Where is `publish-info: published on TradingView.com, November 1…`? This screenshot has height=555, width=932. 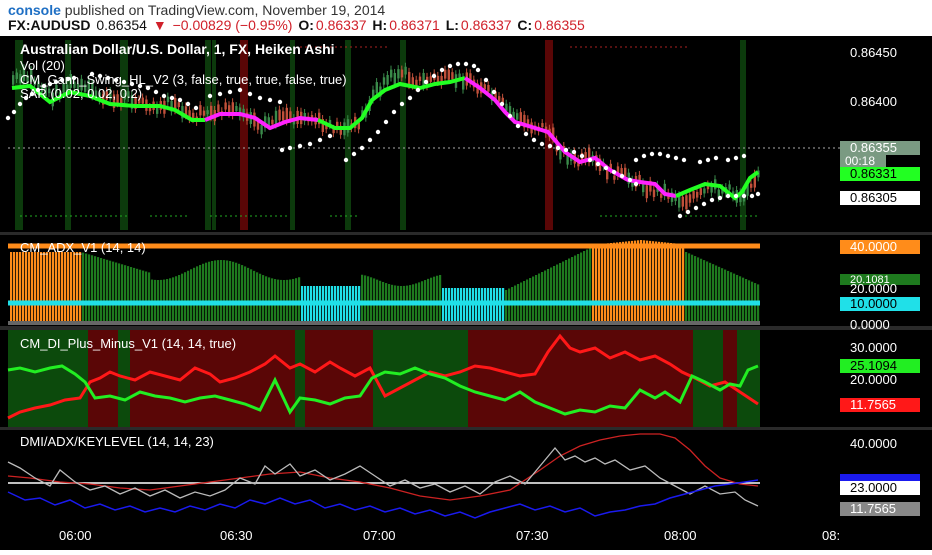
publish-info: published on TradingView.com, November 1… is located at coordinates (223, 10).